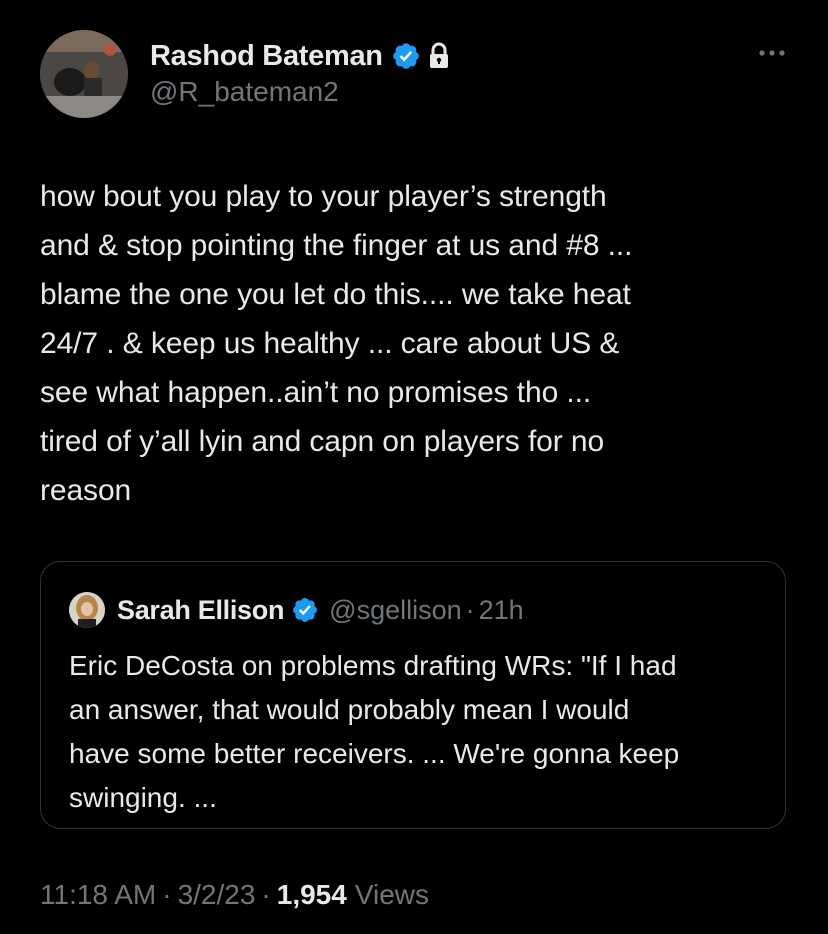  Describe the element at coordinates (305, 610) in the screenshot. I see `quote-verified-badge-icon` at that location.